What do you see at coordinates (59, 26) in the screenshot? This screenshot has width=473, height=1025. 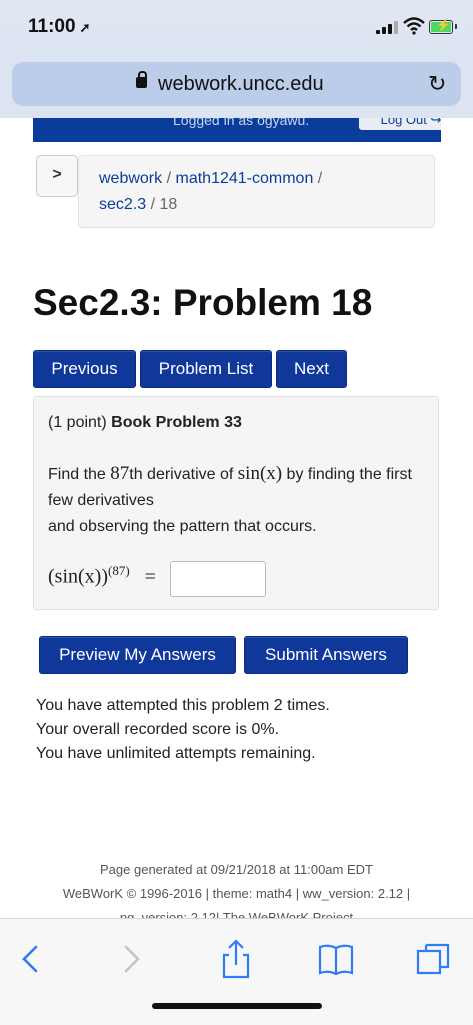 I see `status-time: 11:00 ➚` at bounding box center [59, 26].